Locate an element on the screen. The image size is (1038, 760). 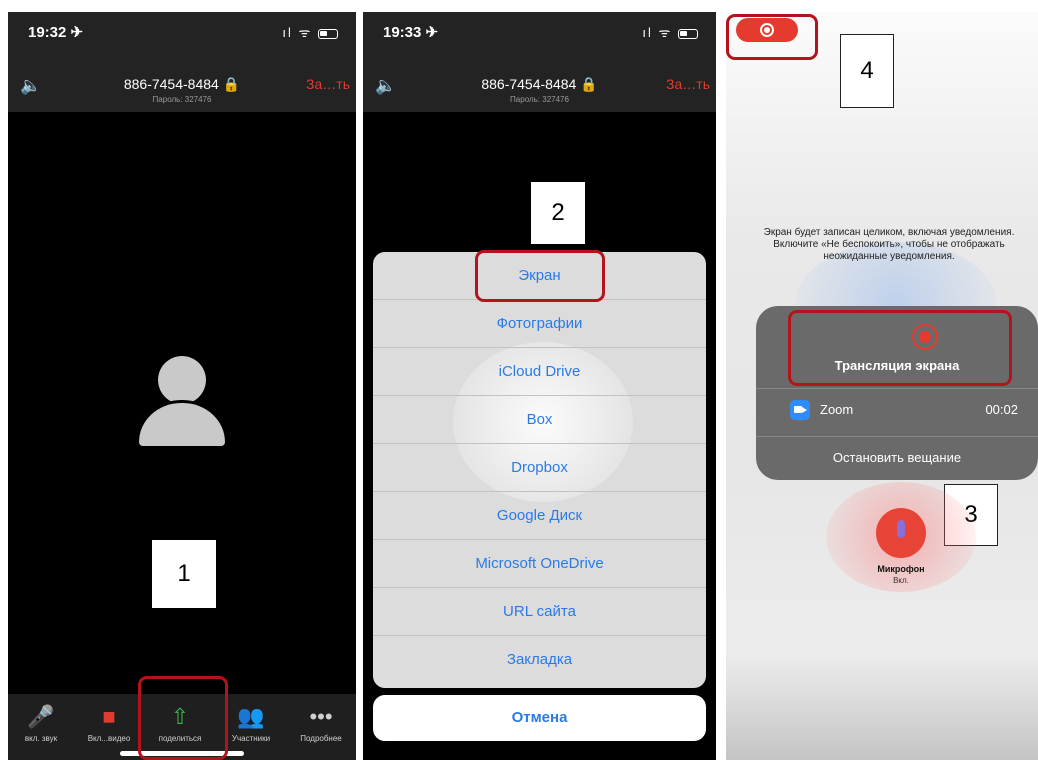
avatar is located at coordinates (182, 401).